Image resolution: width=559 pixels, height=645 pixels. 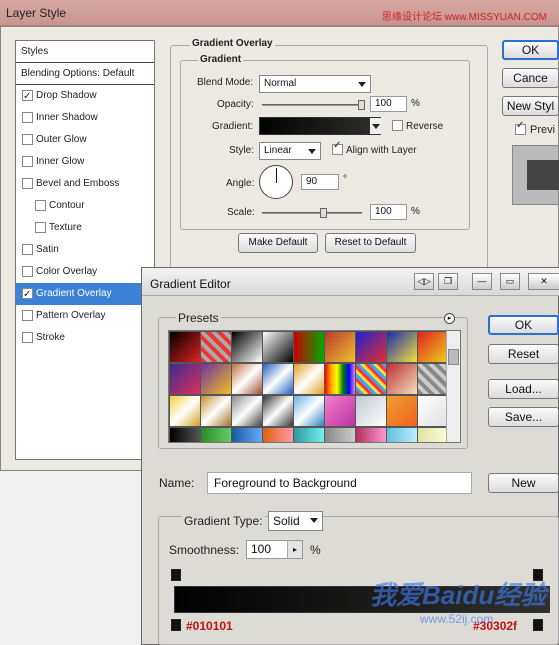 What do you see at coordinates (294, 549) in the screenshot?
I see `smoothness-stepper-icon: ▸` at bounding box center [294, 549].